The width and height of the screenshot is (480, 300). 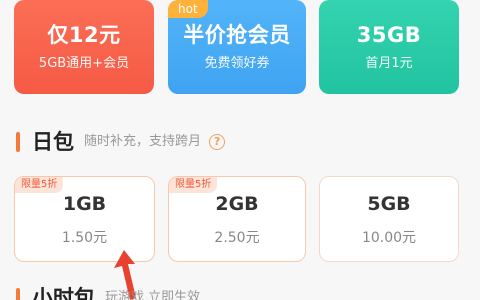 I want to click on section-subtitle: 玩游戏 立即生效, so click(x=153, y=295).